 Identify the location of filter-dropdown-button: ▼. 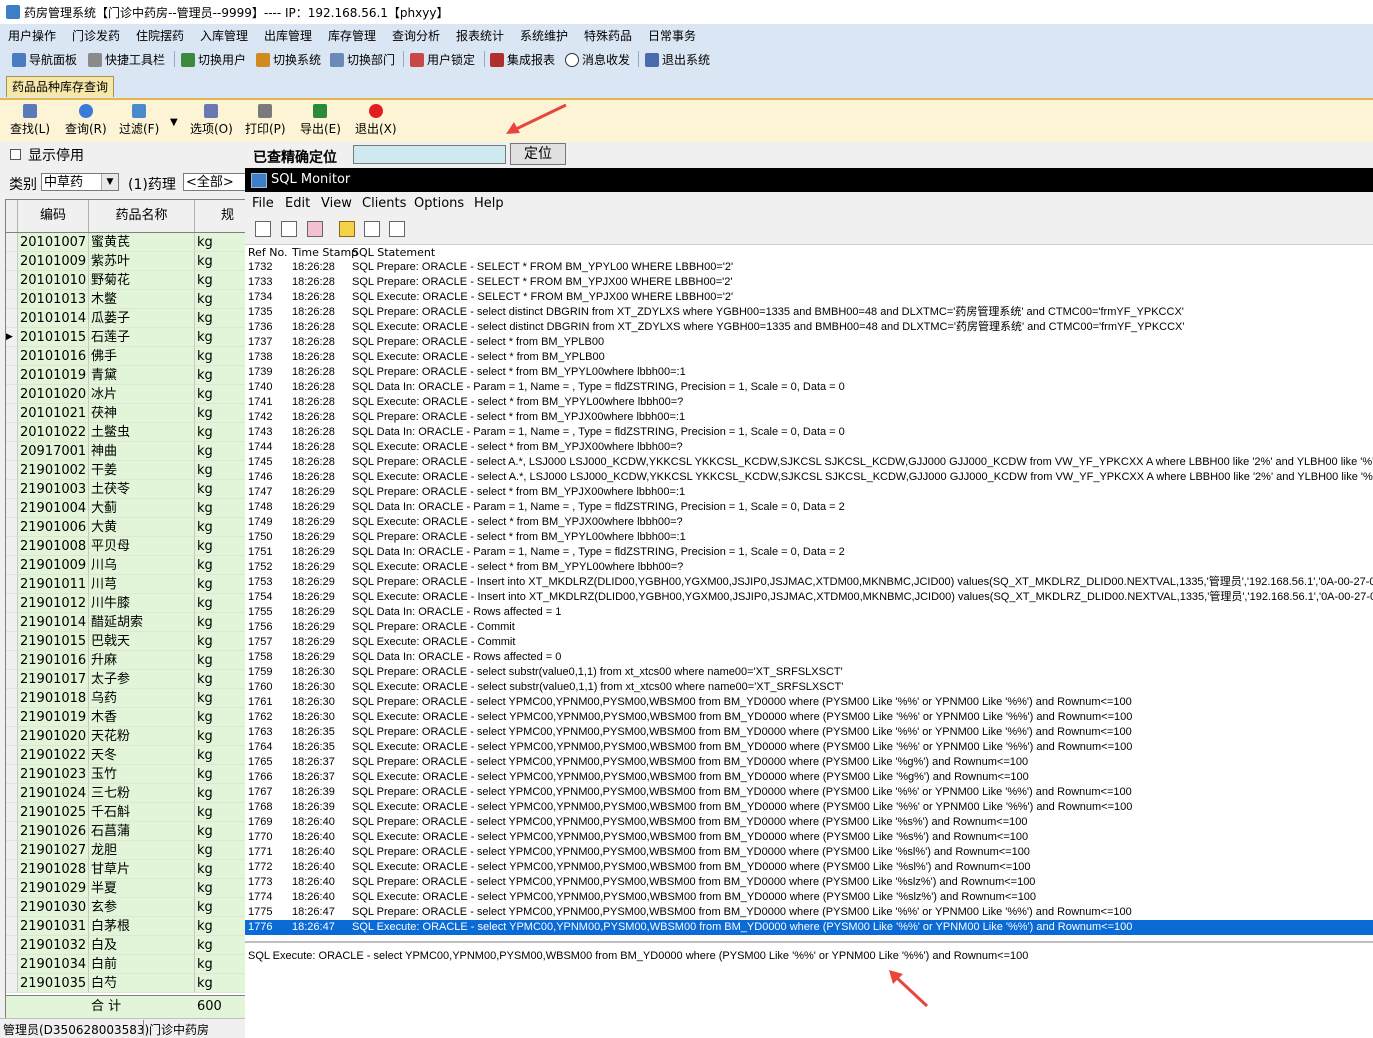
(174, 121).